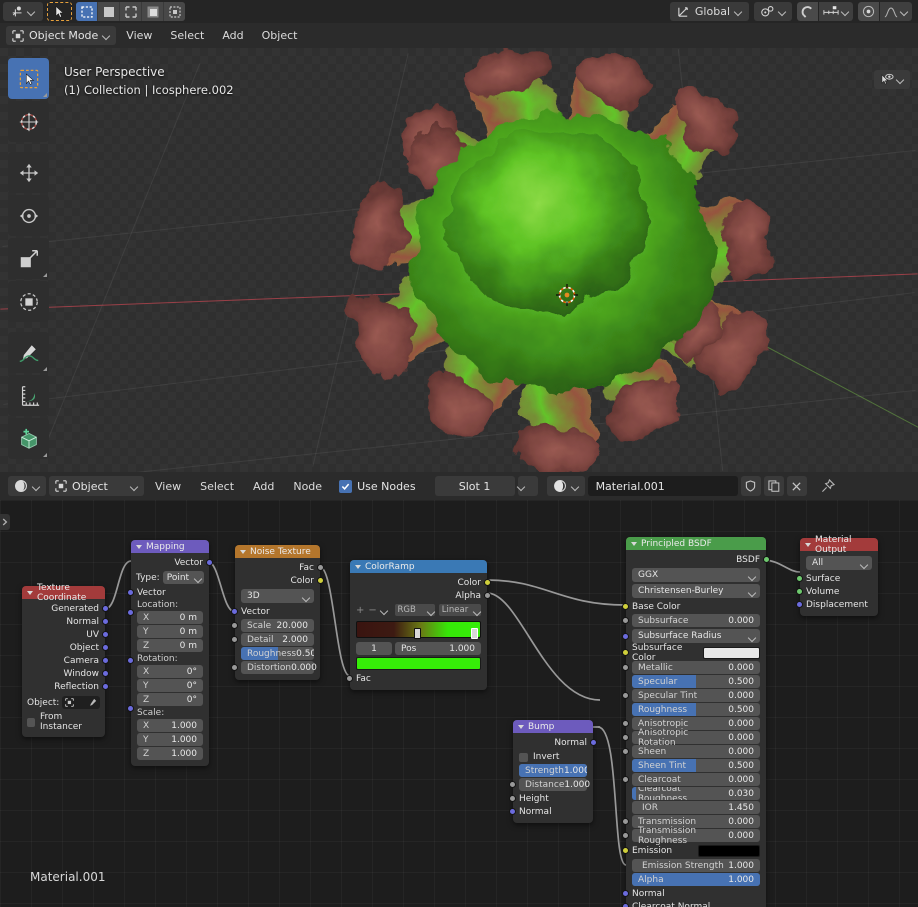  I want to click on ramp-stop-handle-selected, so click(474, 633).